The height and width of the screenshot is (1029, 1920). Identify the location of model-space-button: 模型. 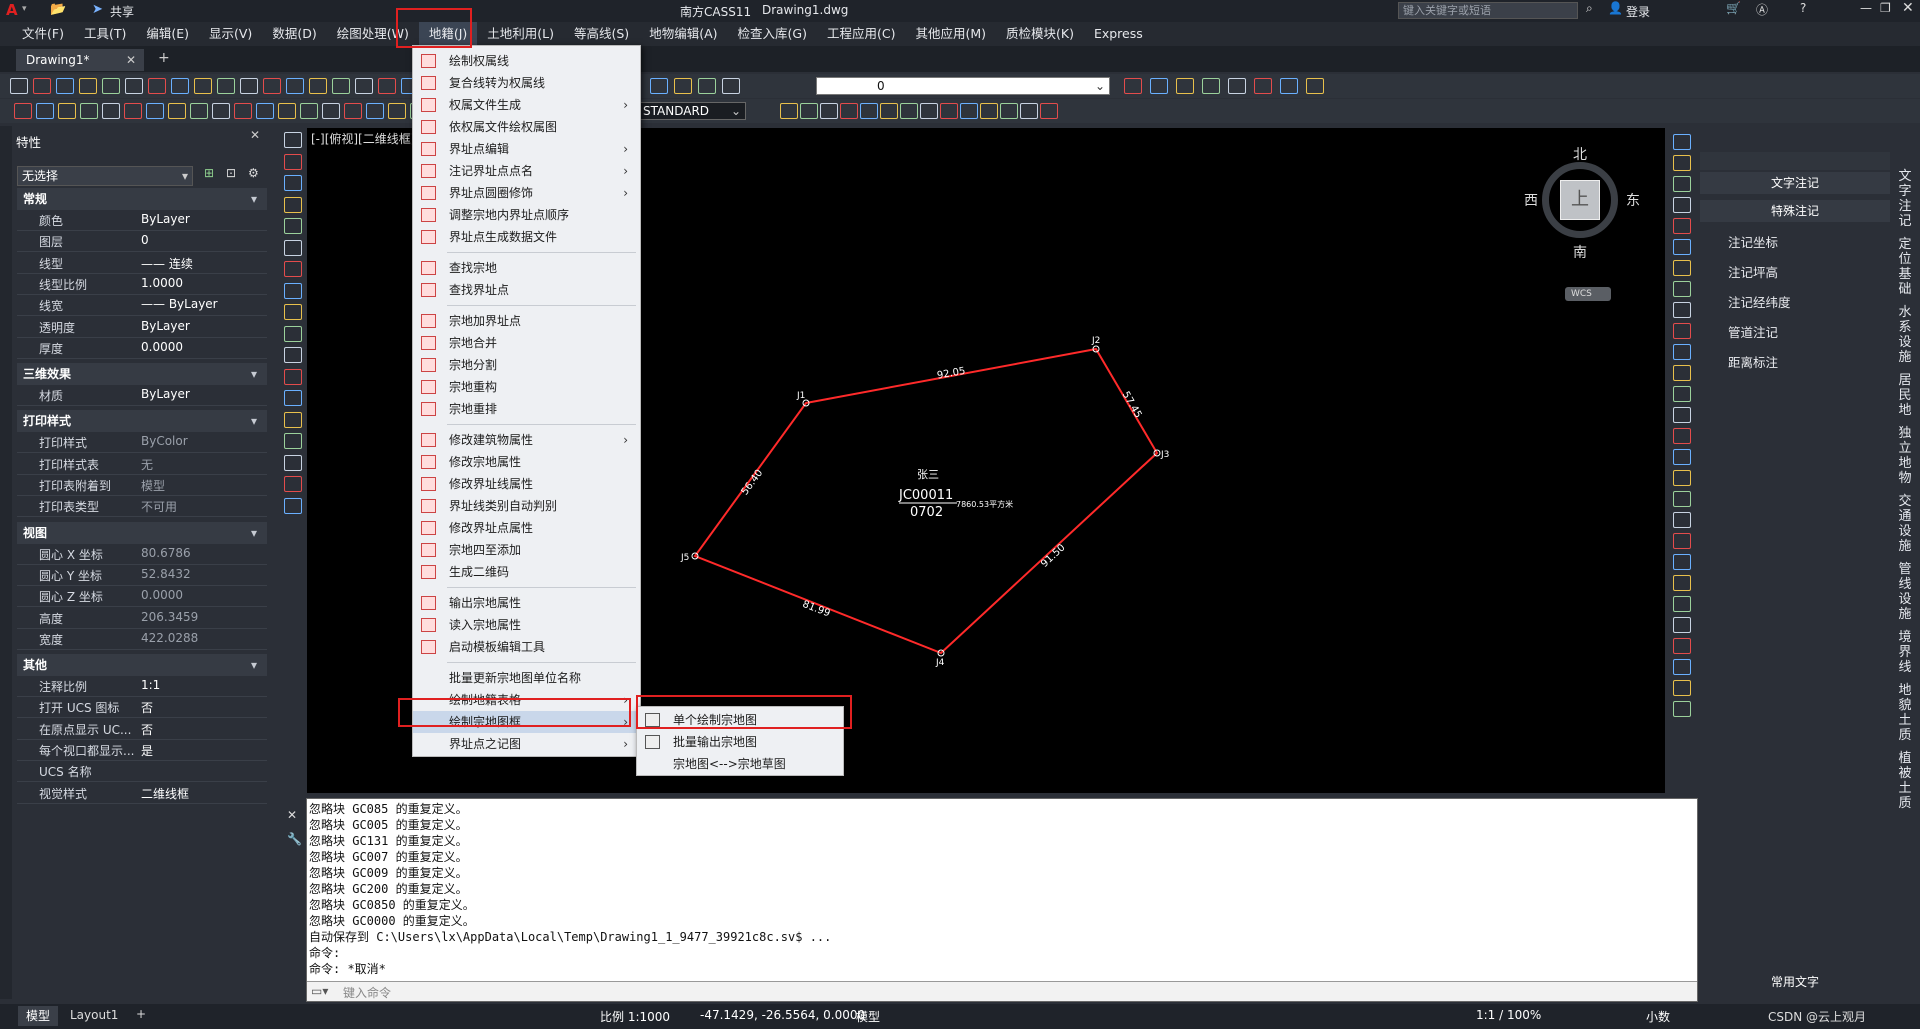
(868, 1016).